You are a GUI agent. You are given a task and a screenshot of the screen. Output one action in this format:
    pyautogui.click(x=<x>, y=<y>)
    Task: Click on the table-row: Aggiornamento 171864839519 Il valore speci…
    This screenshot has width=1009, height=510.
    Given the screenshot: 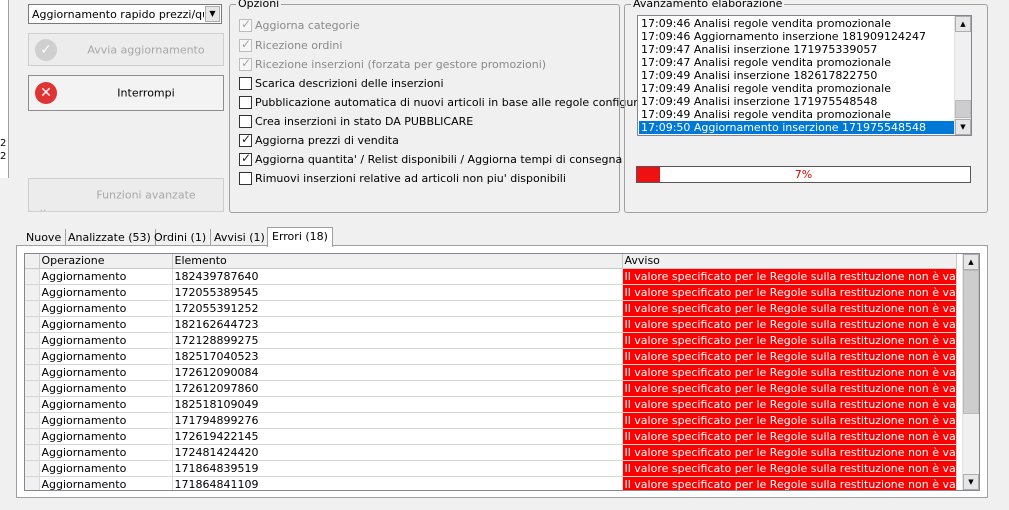 What is the action you would take?
    pyautogui.click(x=491, y=468)
    